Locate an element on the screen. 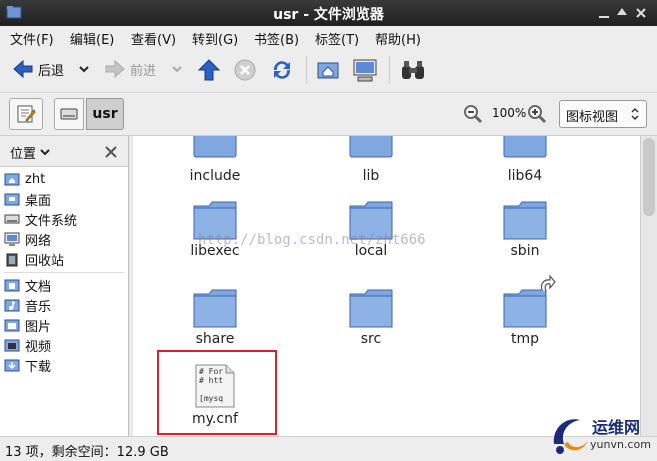  main-toolbar: 后退 前进 is located at coordinates (328, 70).